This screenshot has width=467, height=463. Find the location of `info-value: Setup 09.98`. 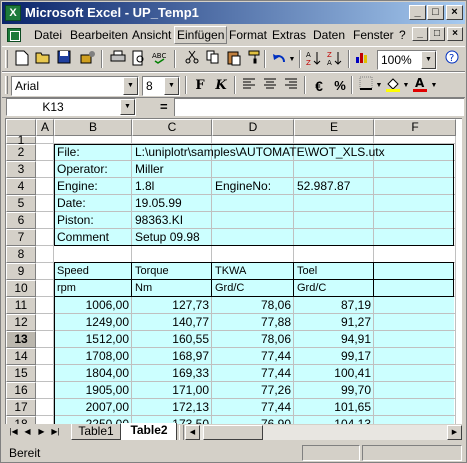

info-value: Setup 09.98 is located at coordinates (172, 237).